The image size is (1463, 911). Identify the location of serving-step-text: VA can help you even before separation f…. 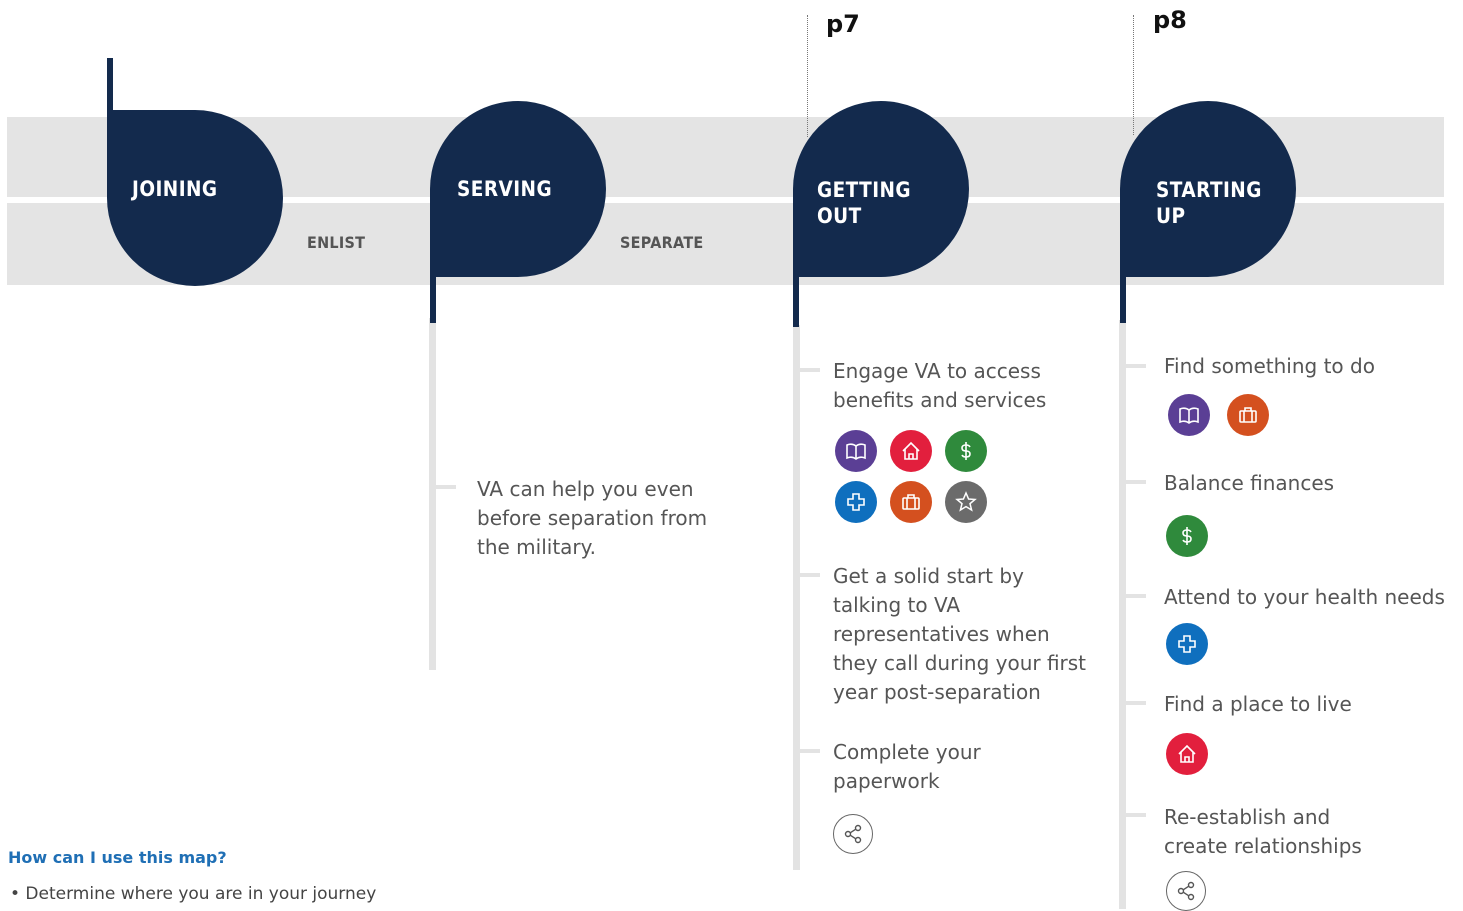
(592, 518).